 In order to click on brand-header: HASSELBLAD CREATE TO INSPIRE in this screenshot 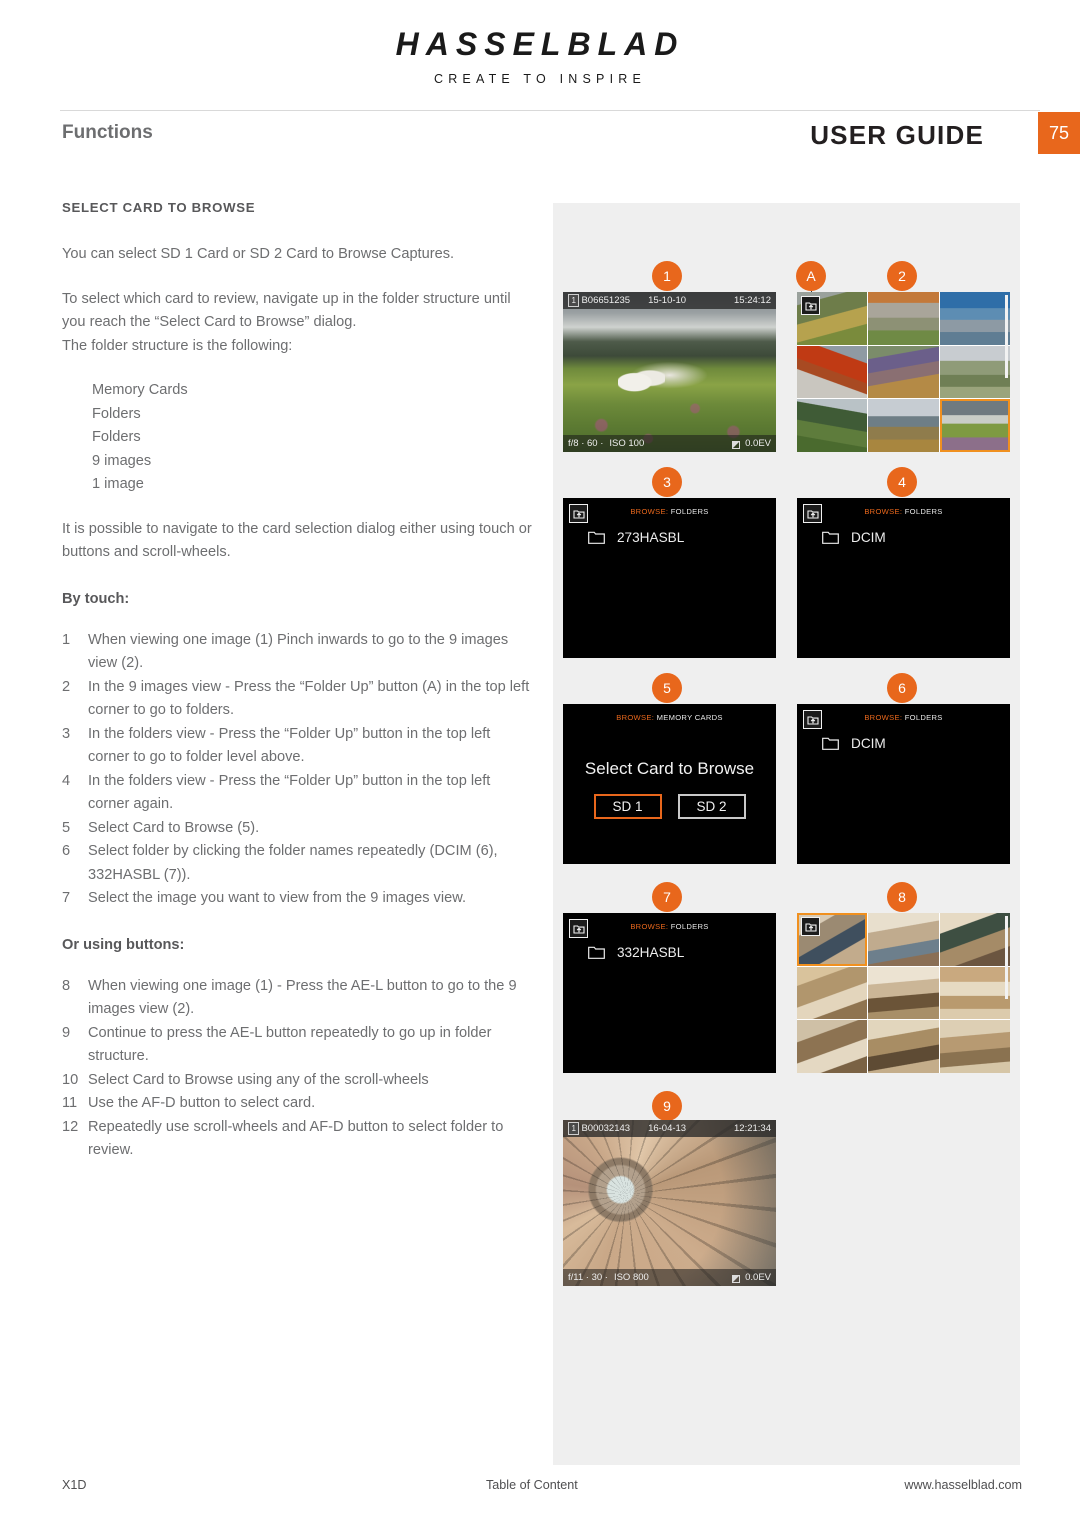, I will do `click(540, 43)`.